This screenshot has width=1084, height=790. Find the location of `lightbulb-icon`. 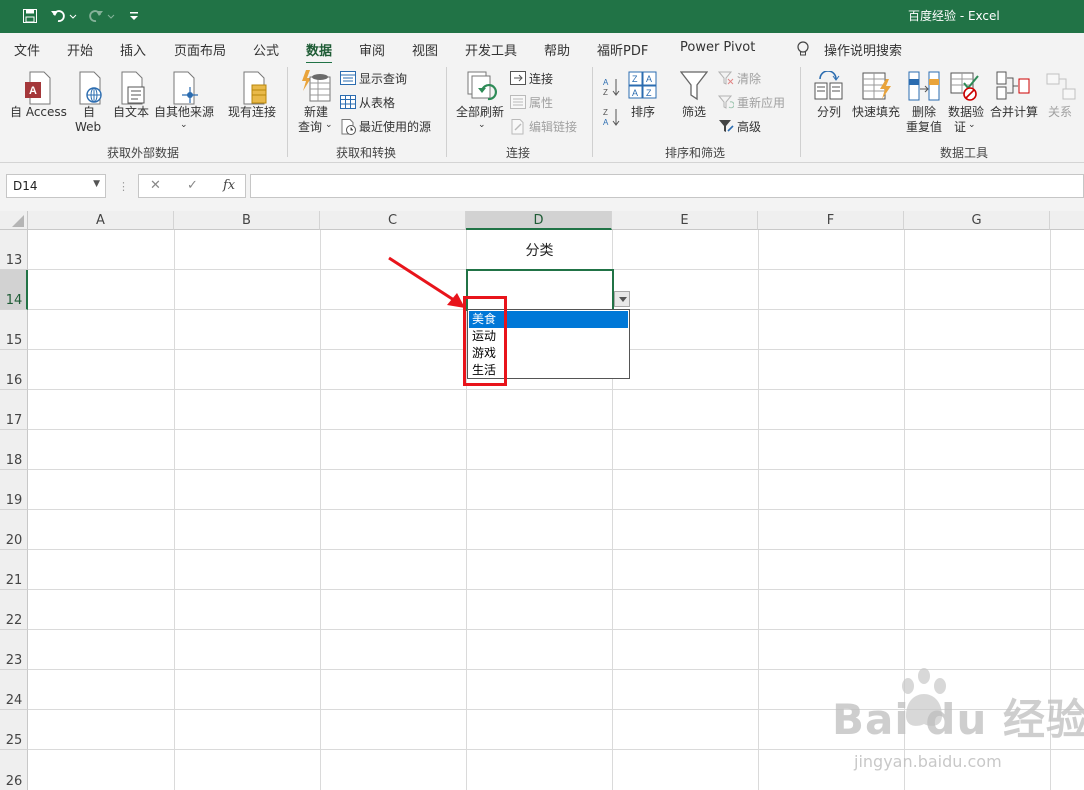

lightbulb-icon is located at coordinates (803, 50).